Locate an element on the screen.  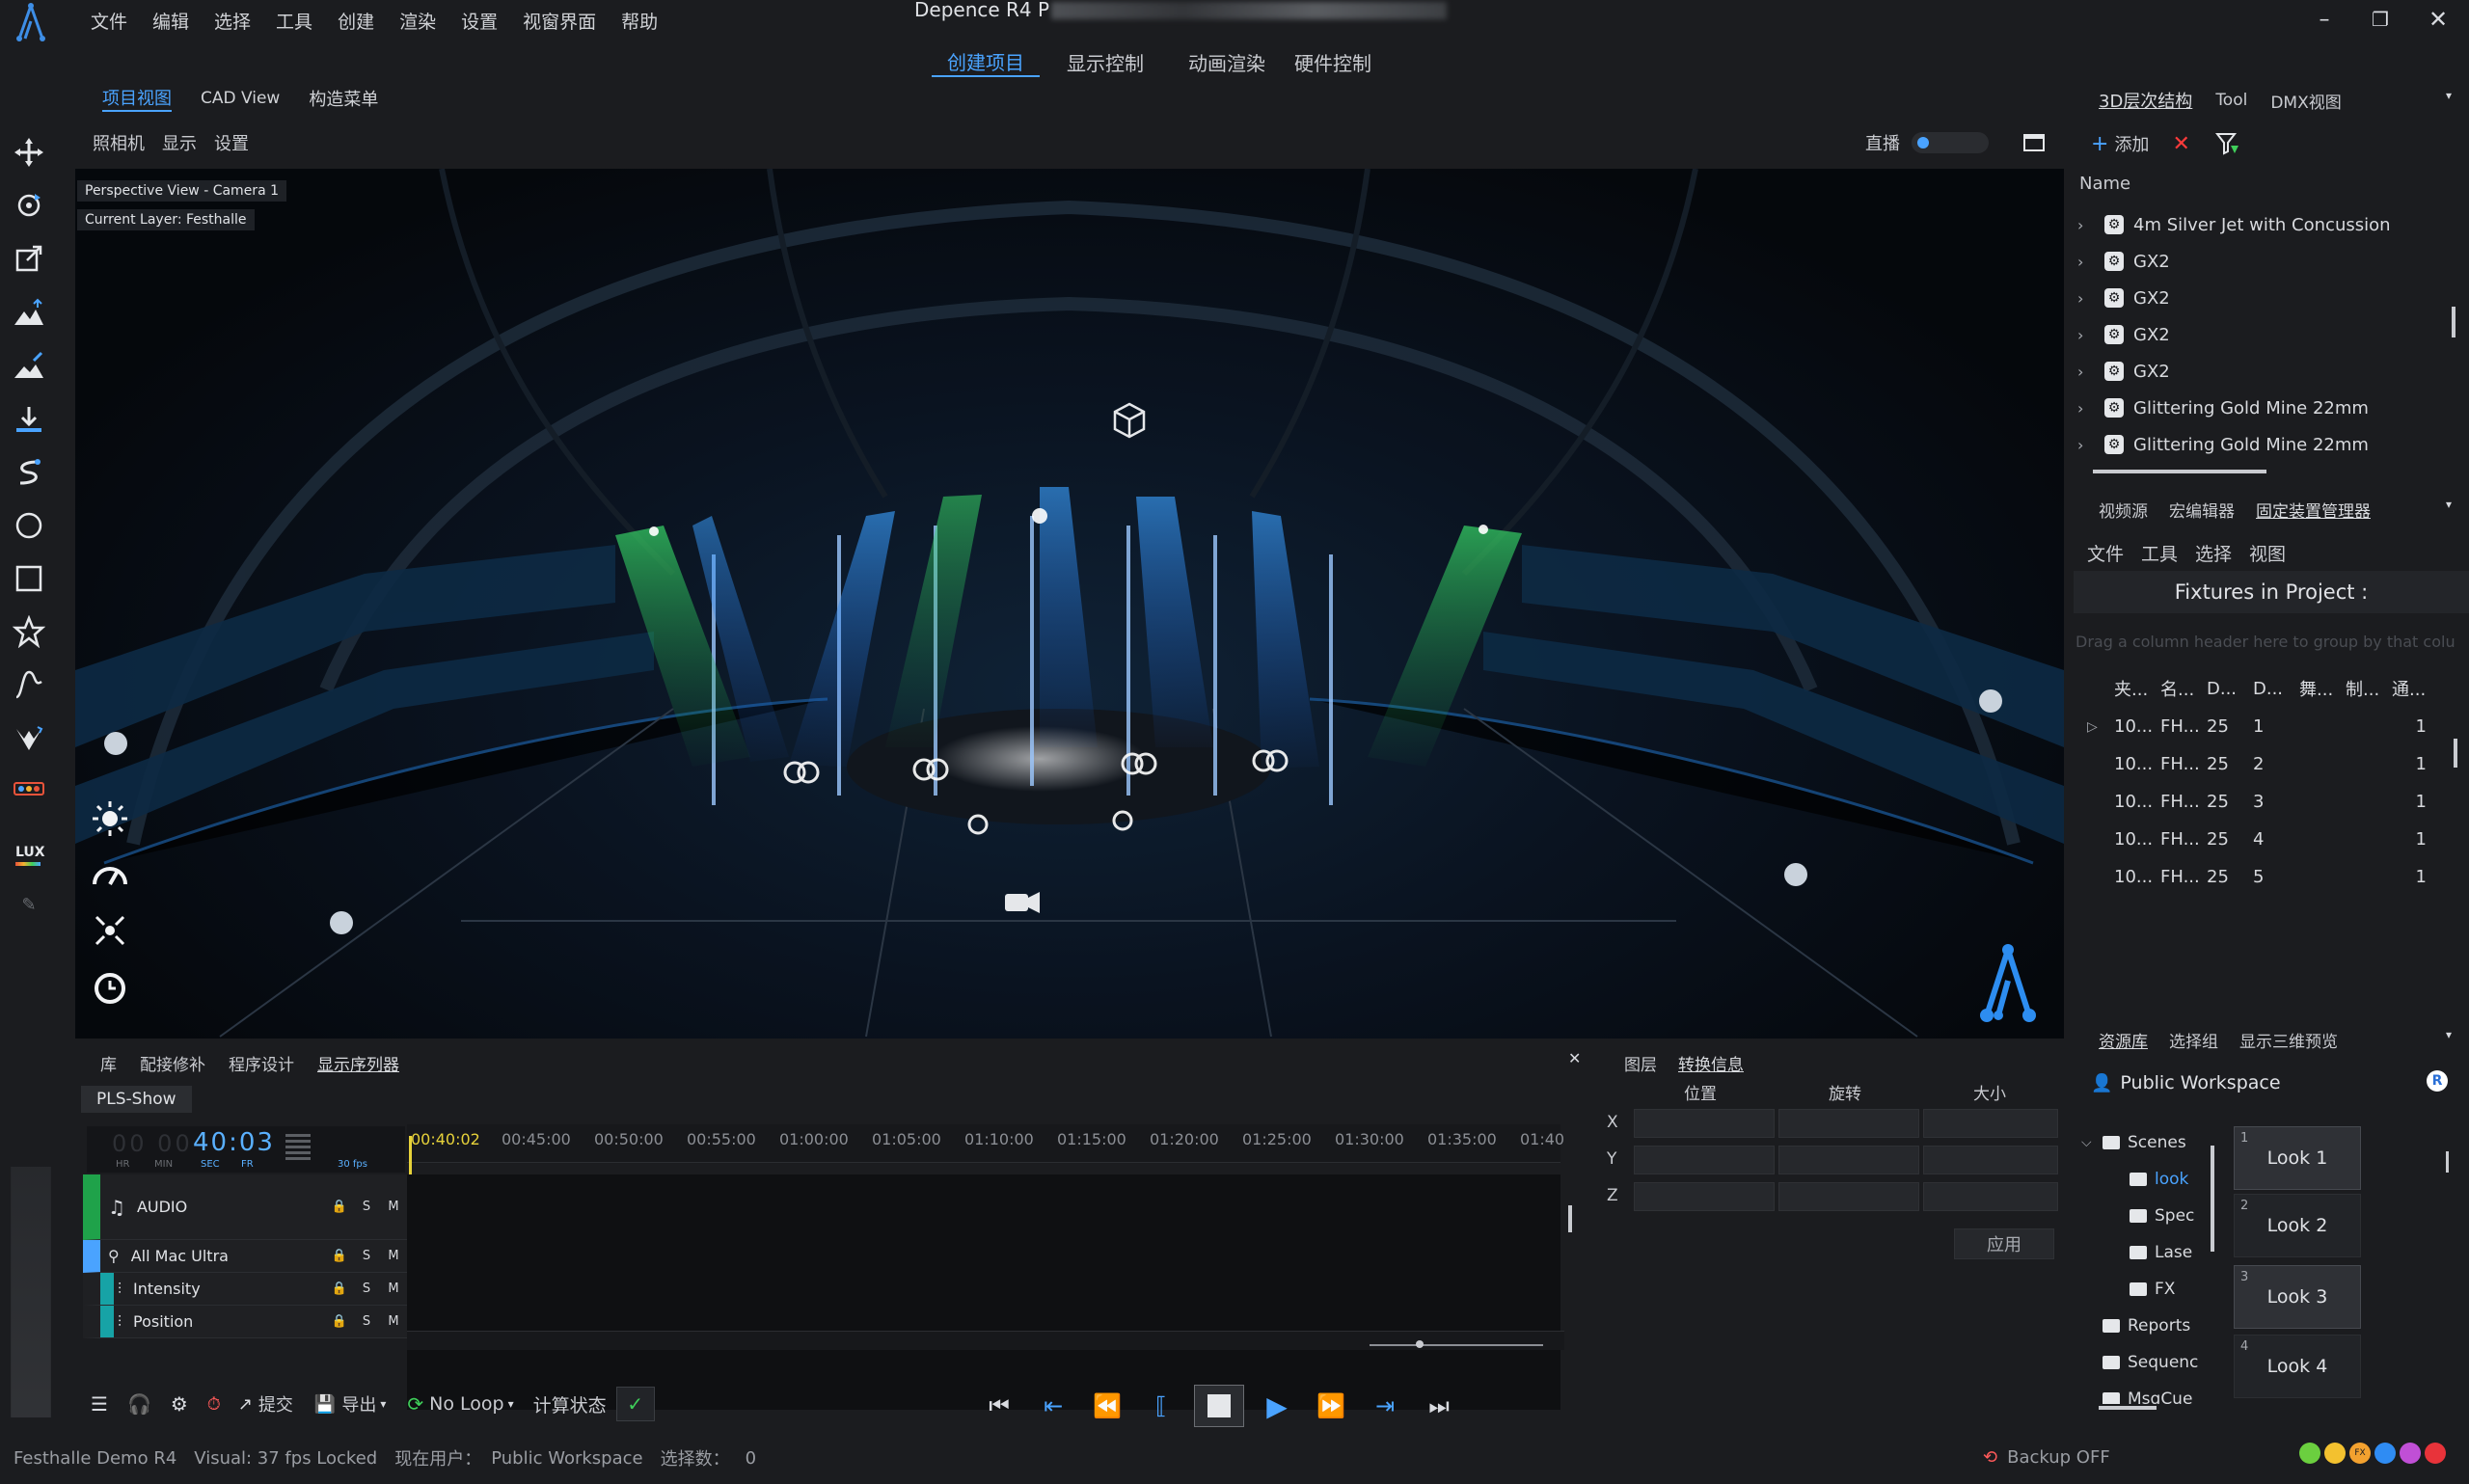
headphones-icon: 🎧 is located at coordinates (139, 1404).